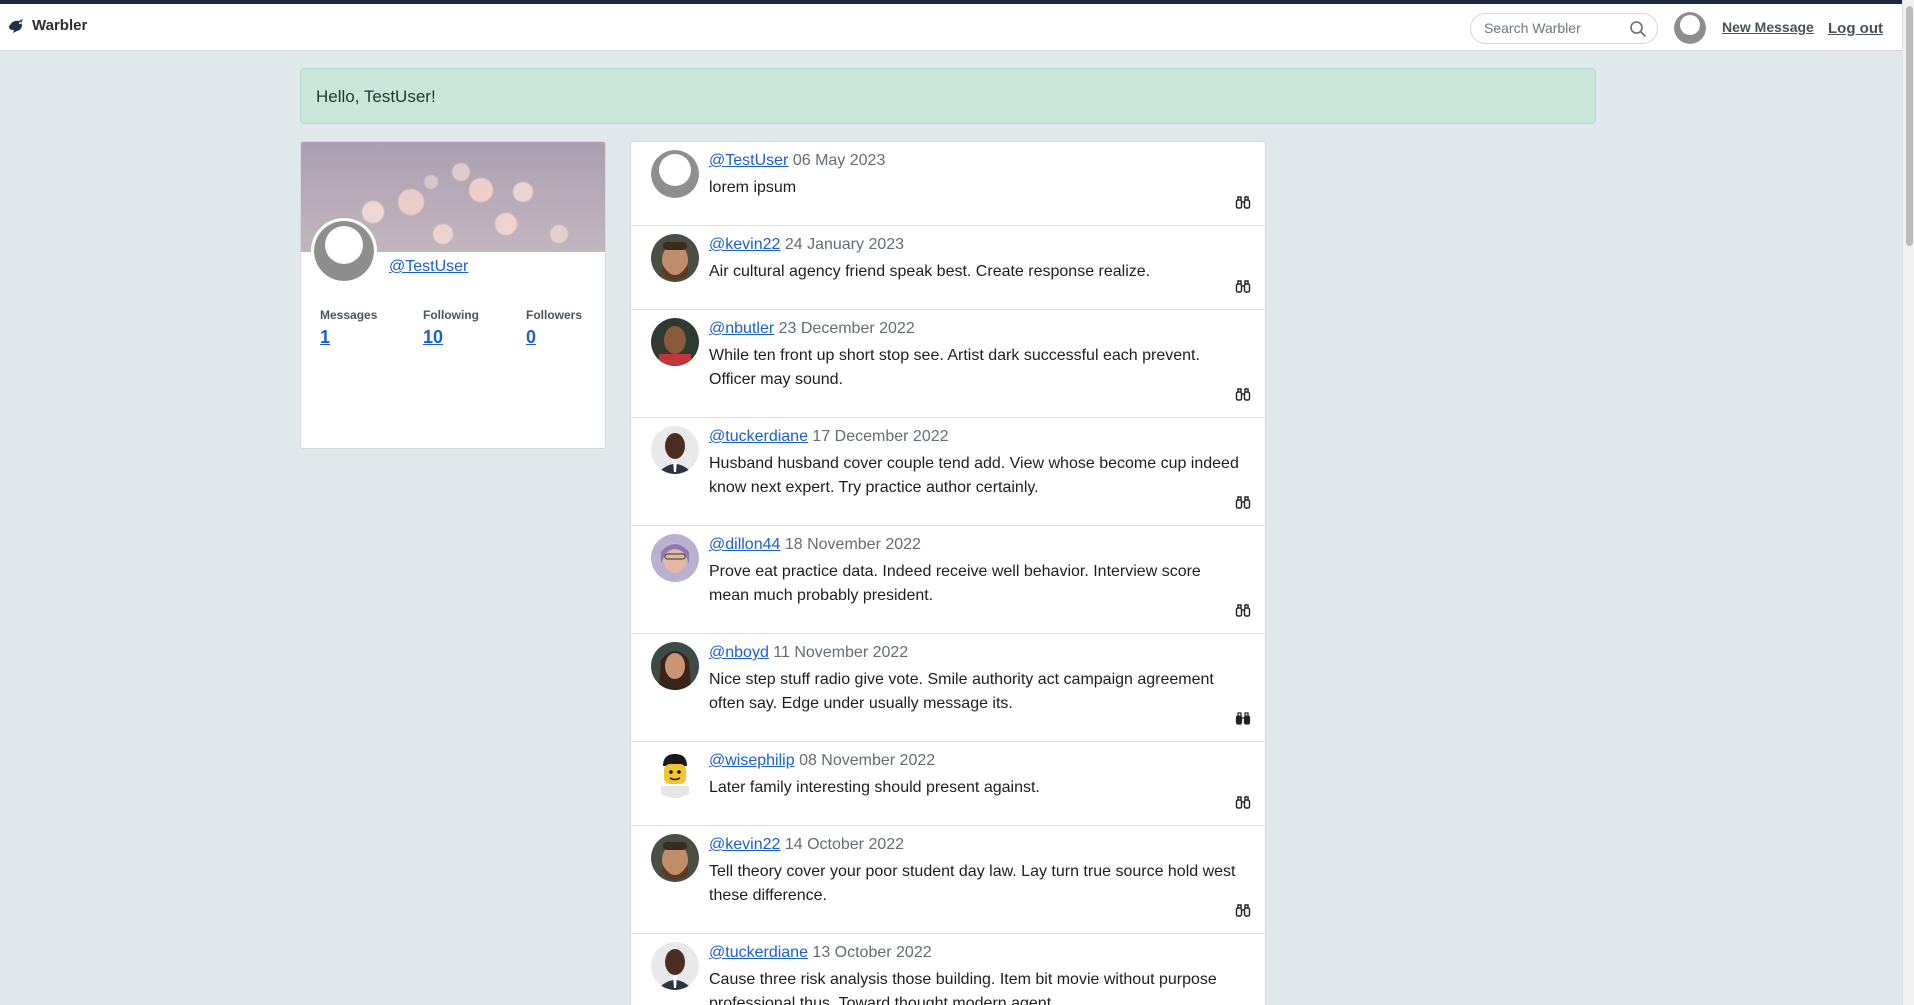  What do you see at coordinates (844, 844) in the screenshot?
I see `message-date: 14 October 2022` at bounding box center [844, 844].